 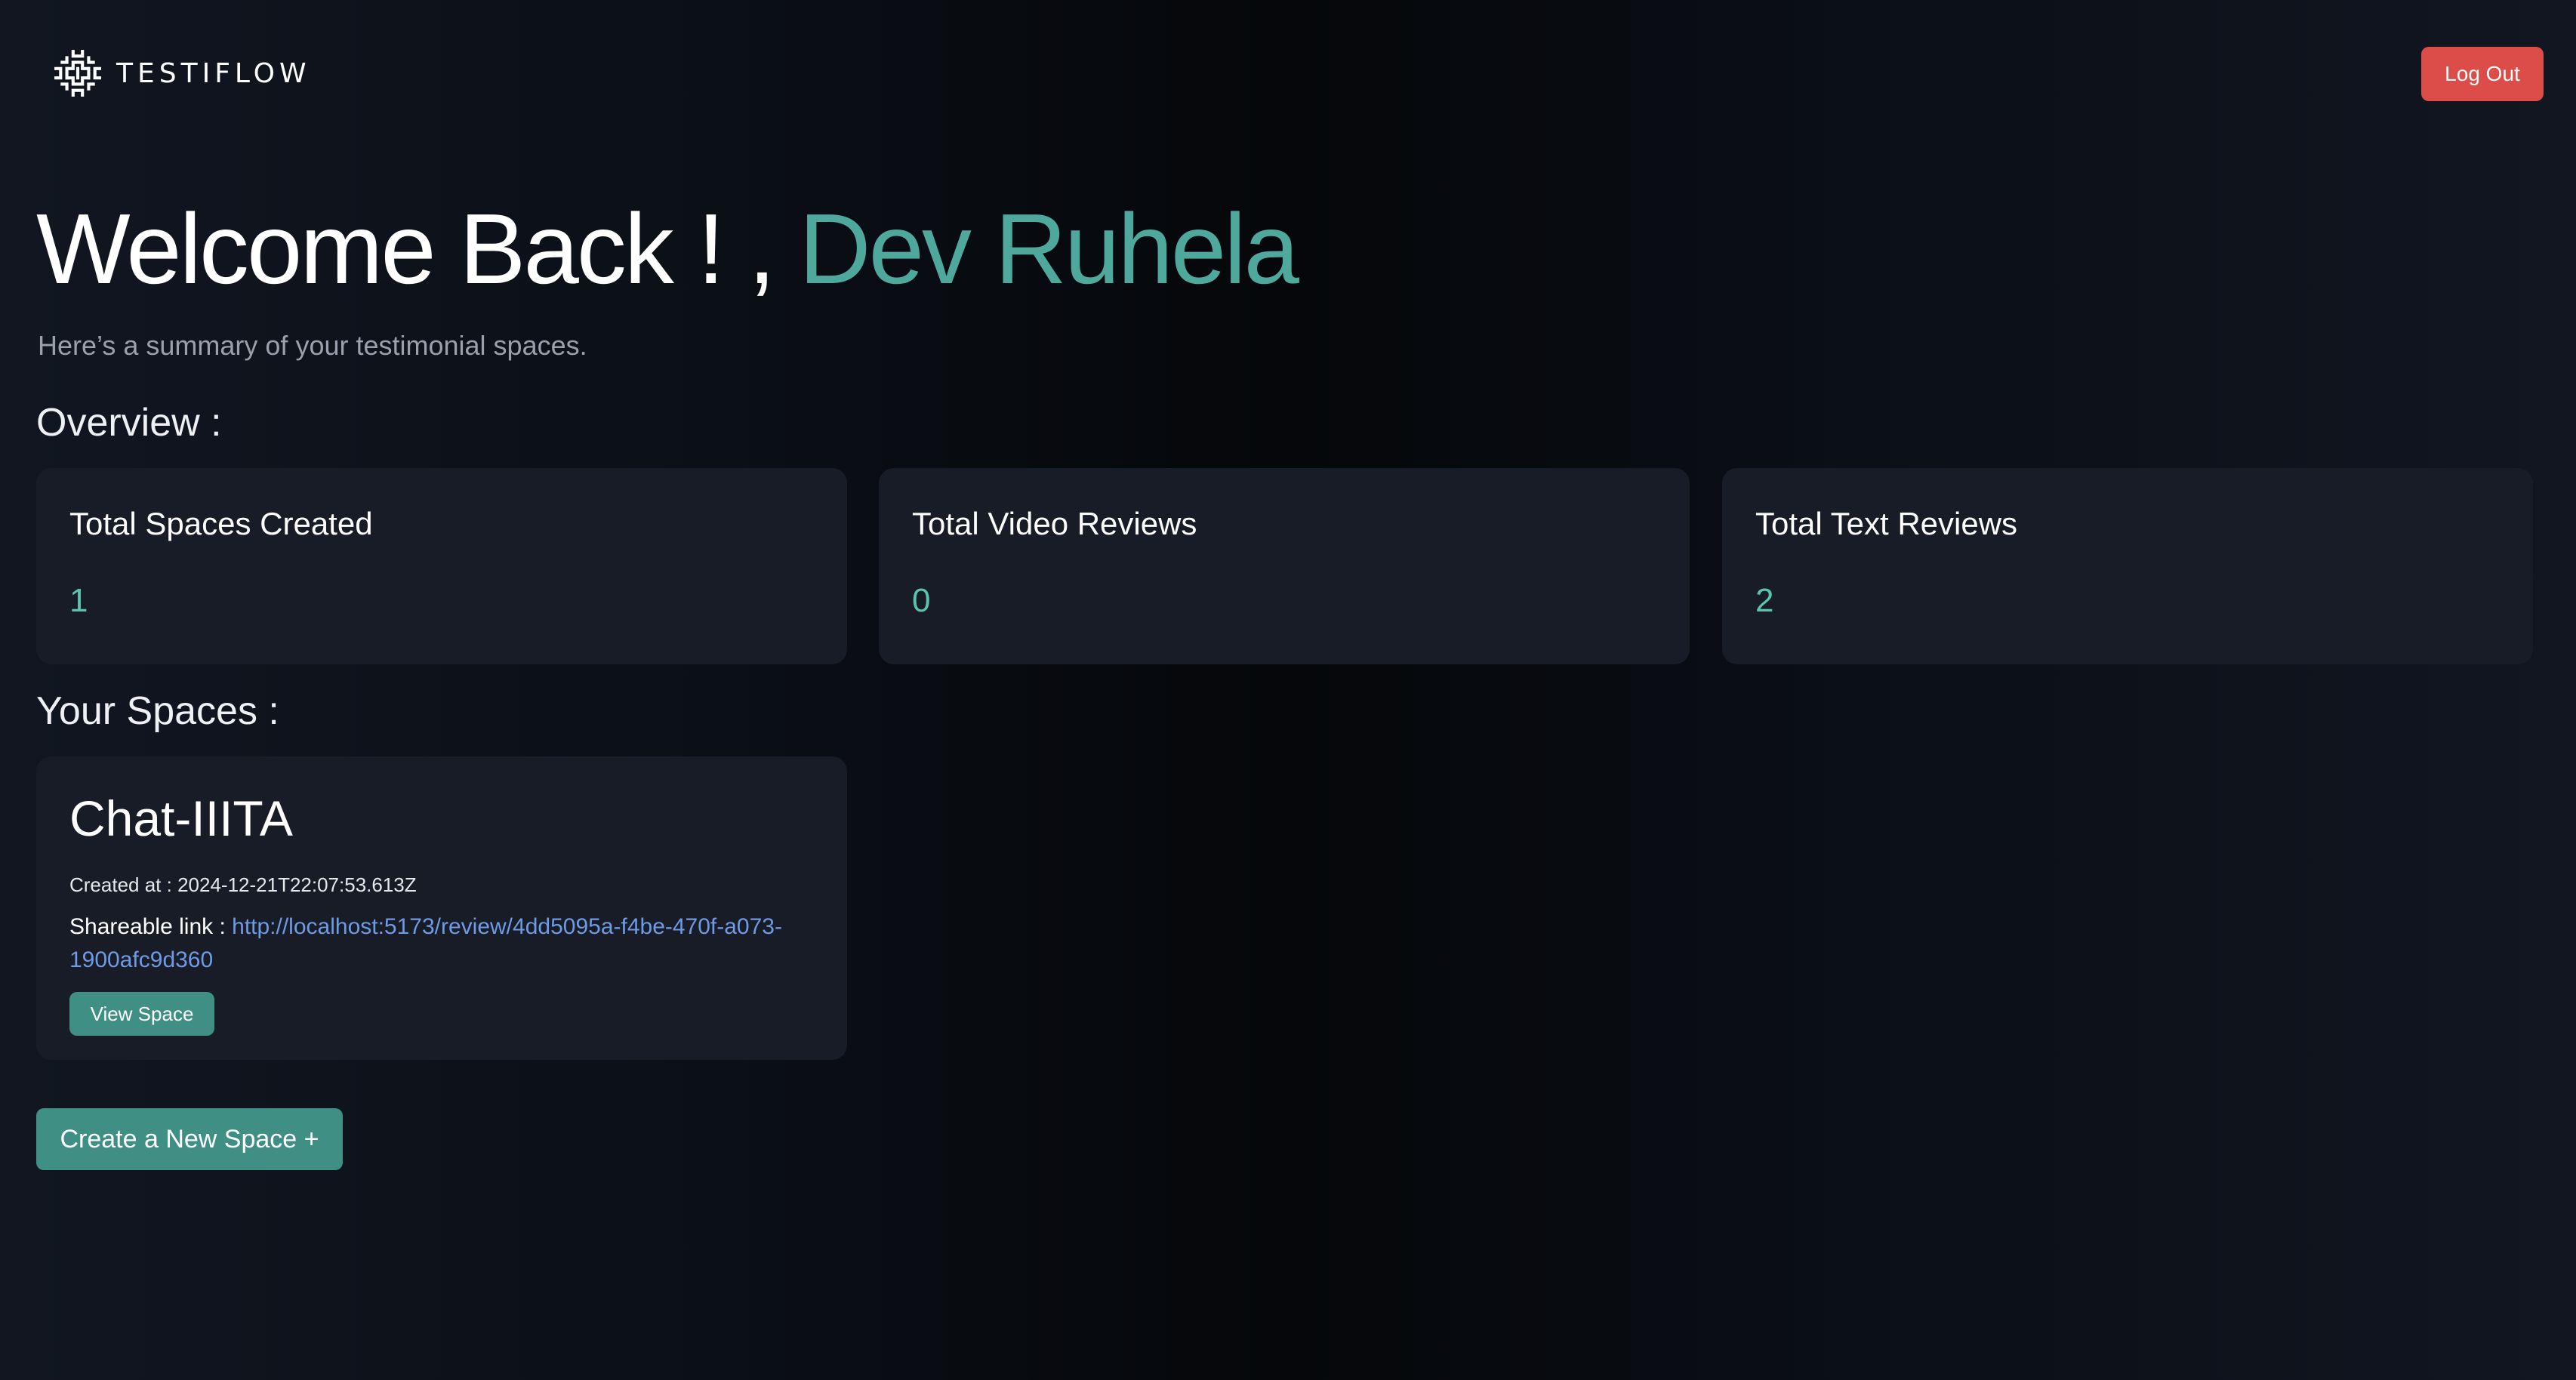 I want to click on stat-label: Total Spaces Created, so click(x=221, y=523).